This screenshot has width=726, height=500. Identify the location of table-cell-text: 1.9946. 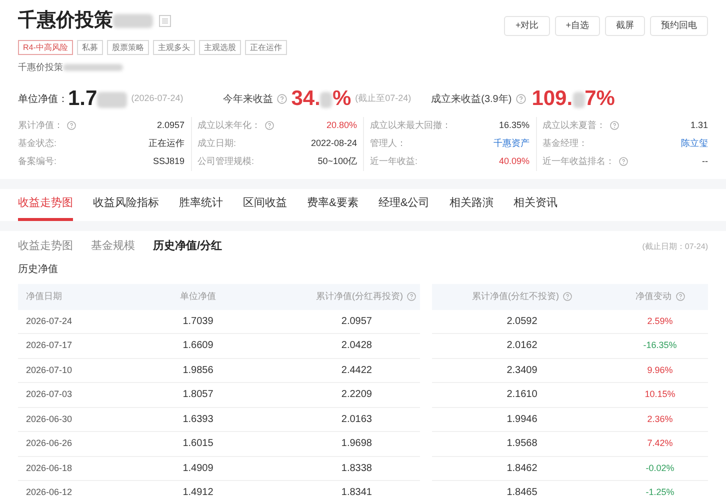
(522, 419).